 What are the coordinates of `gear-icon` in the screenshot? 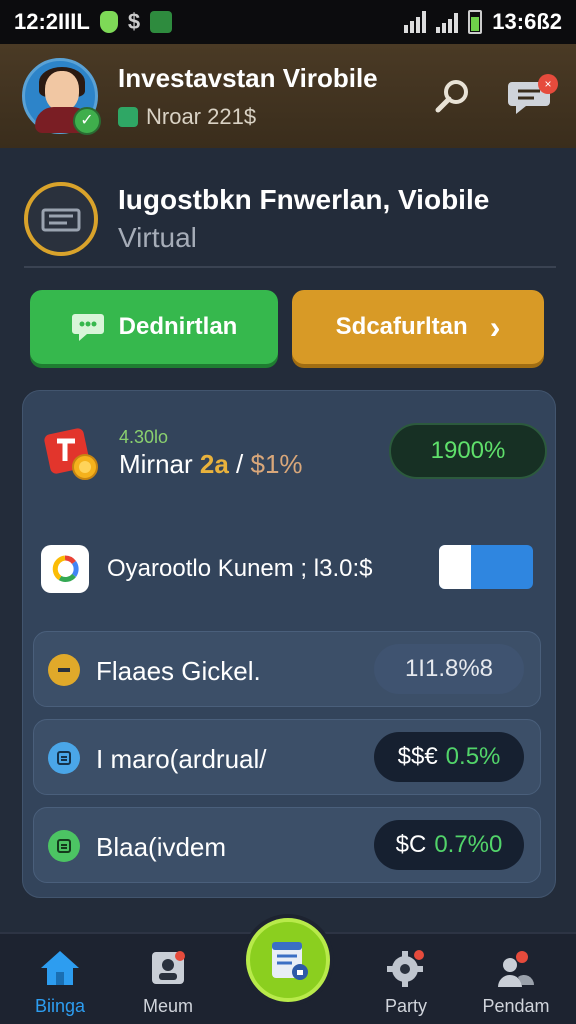 It's located at (406, 968).